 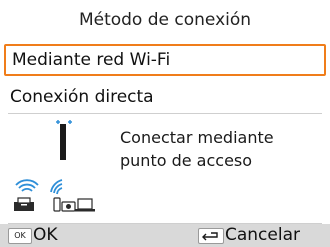 I want to click on page-title: Método de conexión, so click(x=165, y=20).